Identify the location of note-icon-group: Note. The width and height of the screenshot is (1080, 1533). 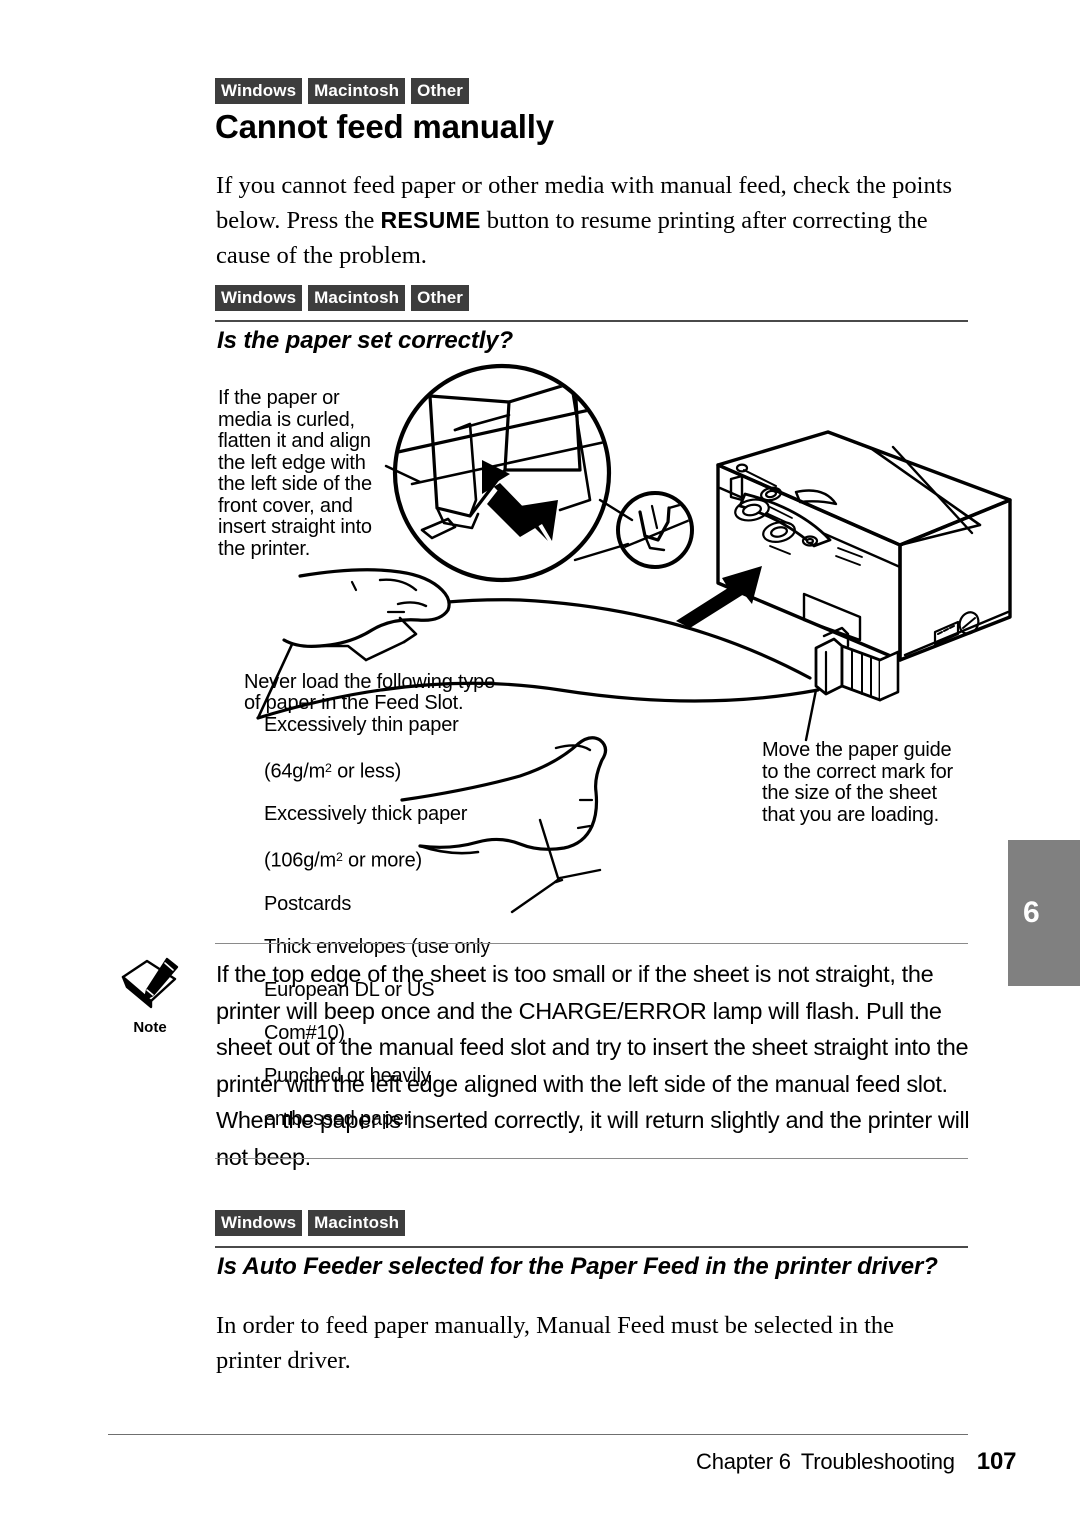
(150, 996).